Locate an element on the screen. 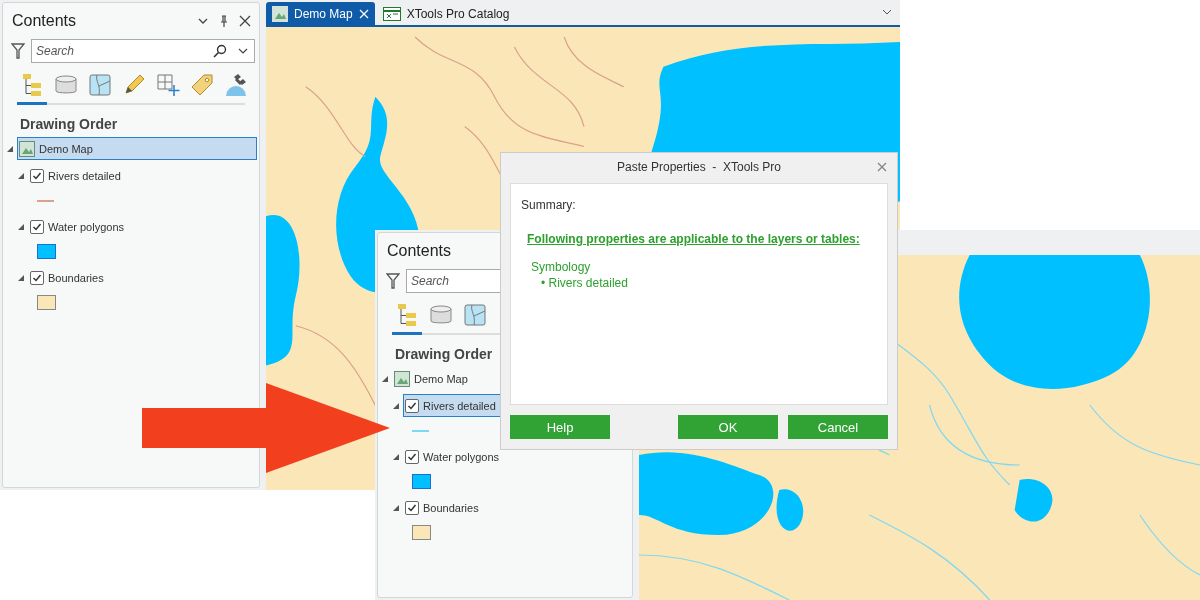 This screenshot has width=1200, height=600. summary-heading: Following properties are applicable to the layers or tables: is located at coordinates (694, 239).